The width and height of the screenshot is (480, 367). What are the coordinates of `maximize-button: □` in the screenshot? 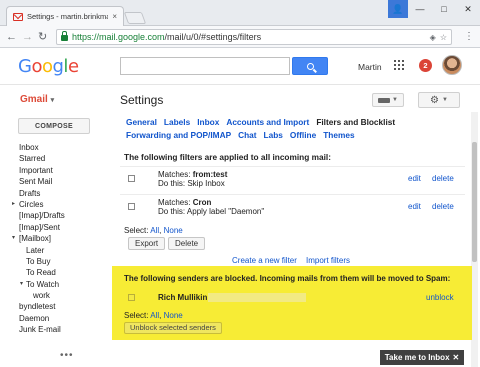 It's located at (444, 9).